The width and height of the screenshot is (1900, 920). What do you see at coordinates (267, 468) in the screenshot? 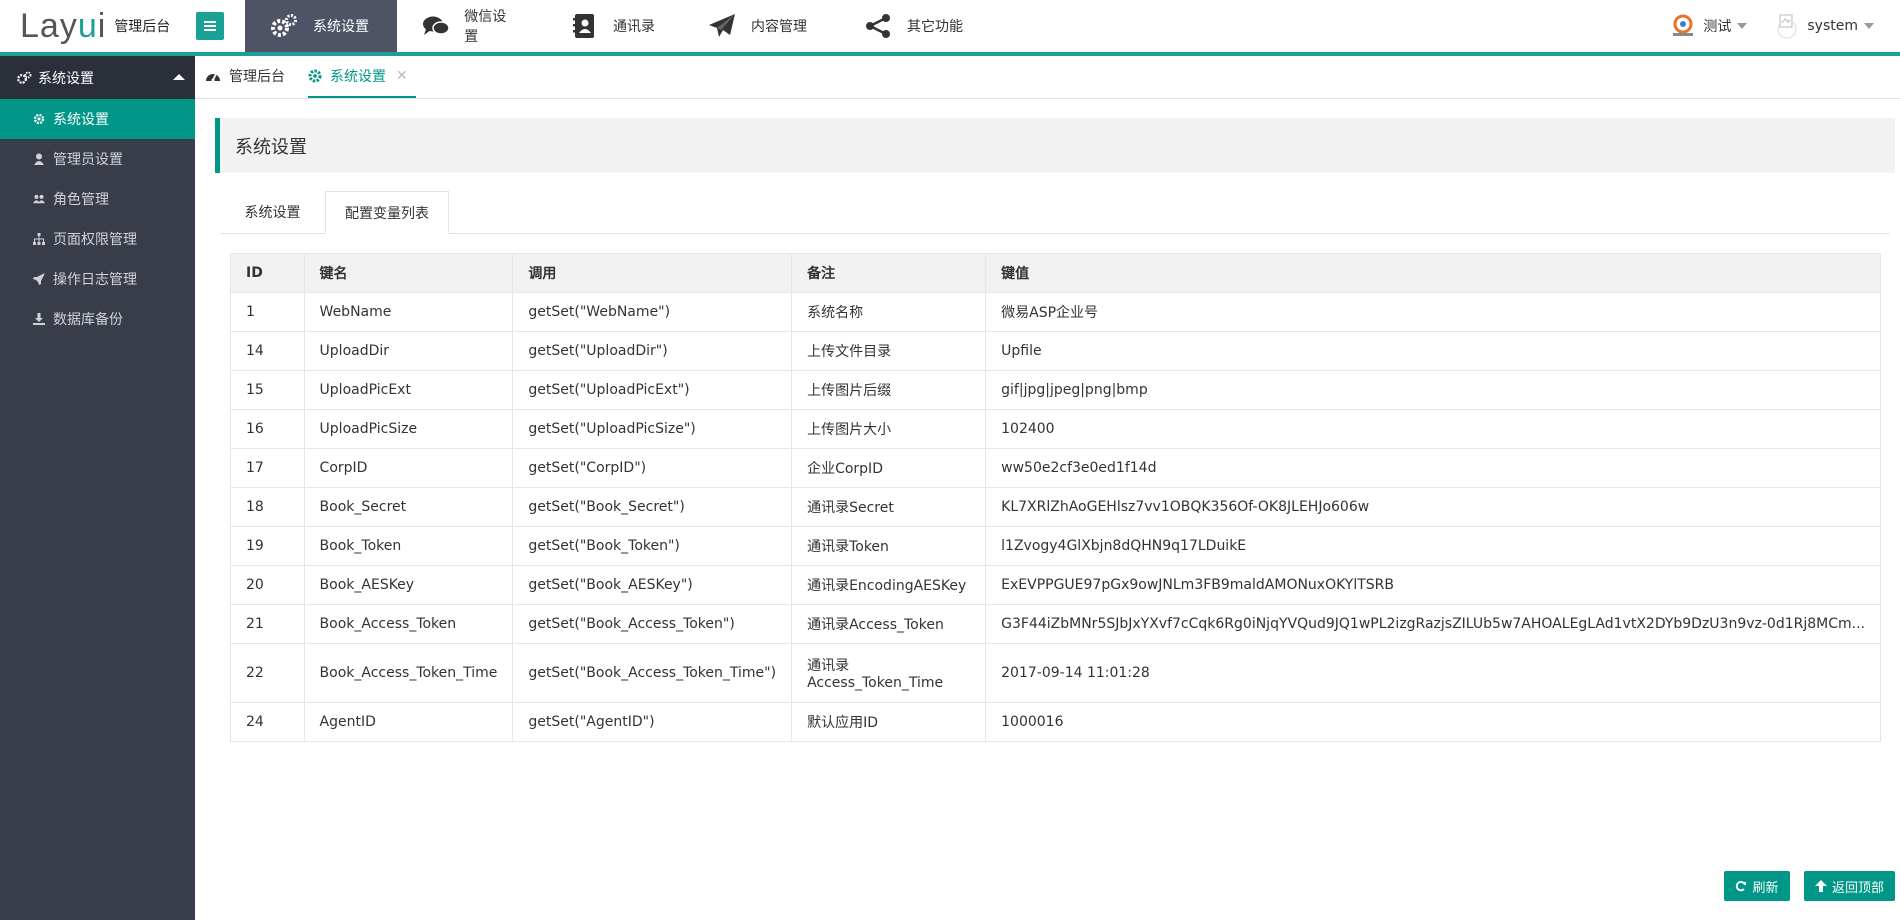
I see `cell-id: 17` at bounding box center [267, 468].